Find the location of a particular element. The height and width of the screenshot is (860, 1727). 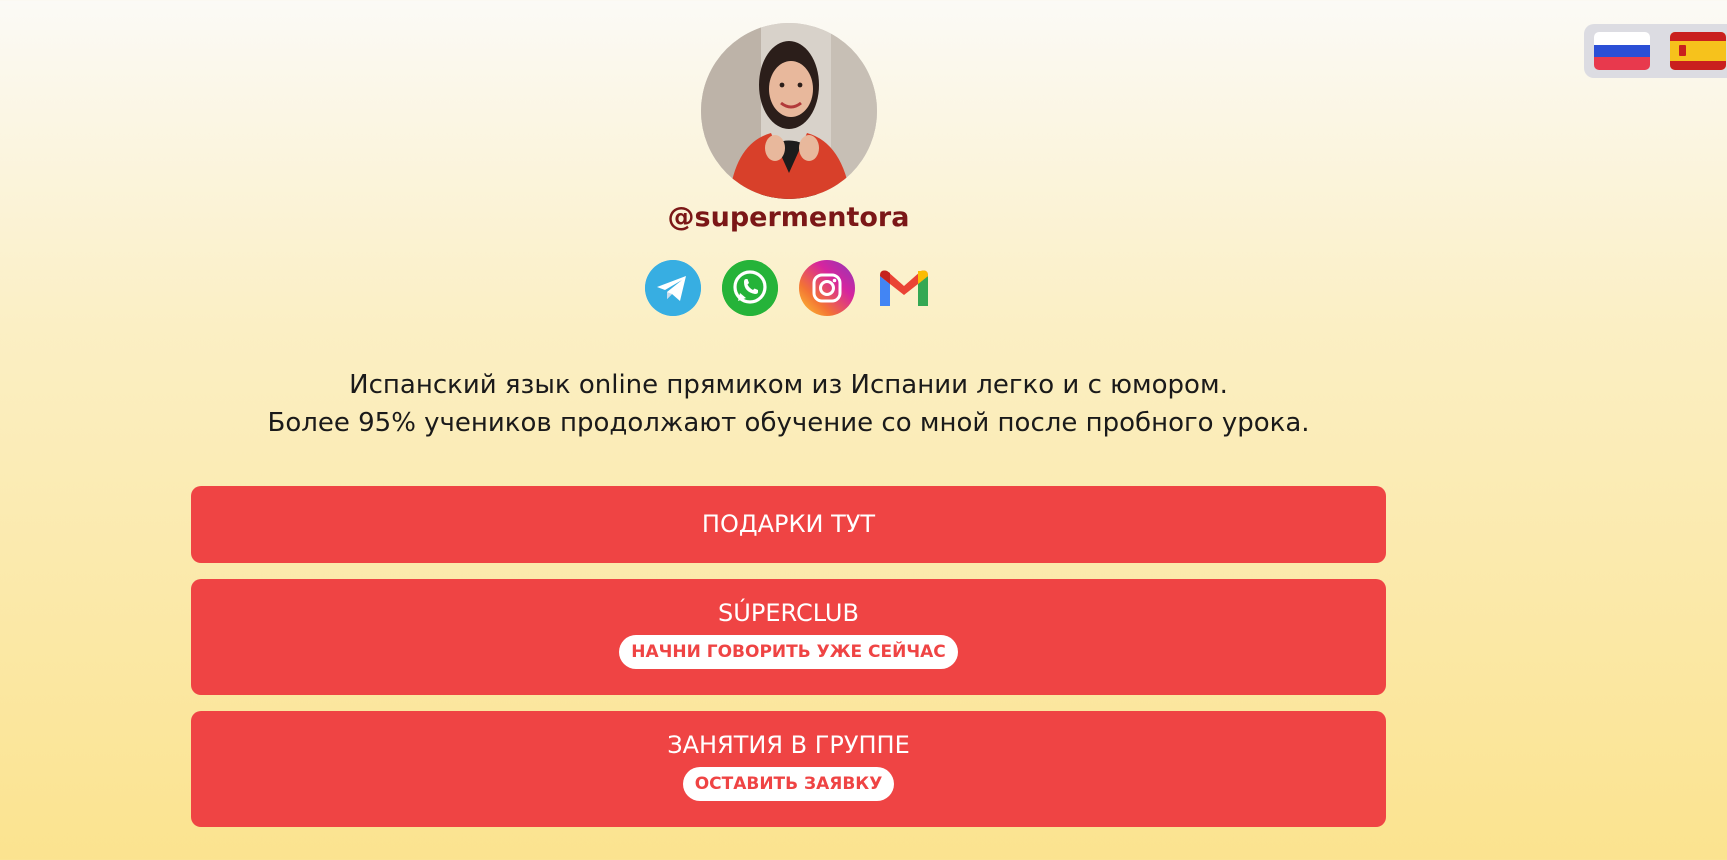

superclub-button: SÚPERCLUB НАЧНИ ГОВОРИТЬ УЖЕ СЕЙЧАС is located at coordinates (788, 637).